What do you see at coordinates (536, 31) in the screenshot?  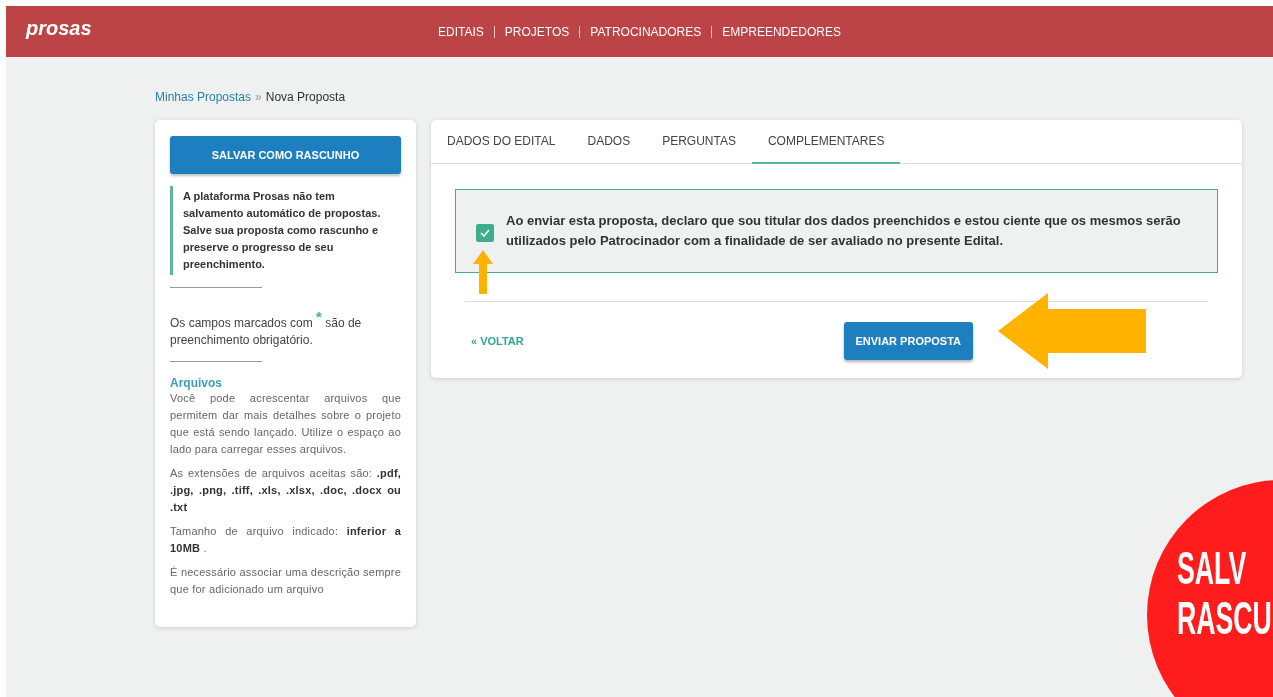 I see `nav-link: PROJETOS` at bounding box center [536, 31].